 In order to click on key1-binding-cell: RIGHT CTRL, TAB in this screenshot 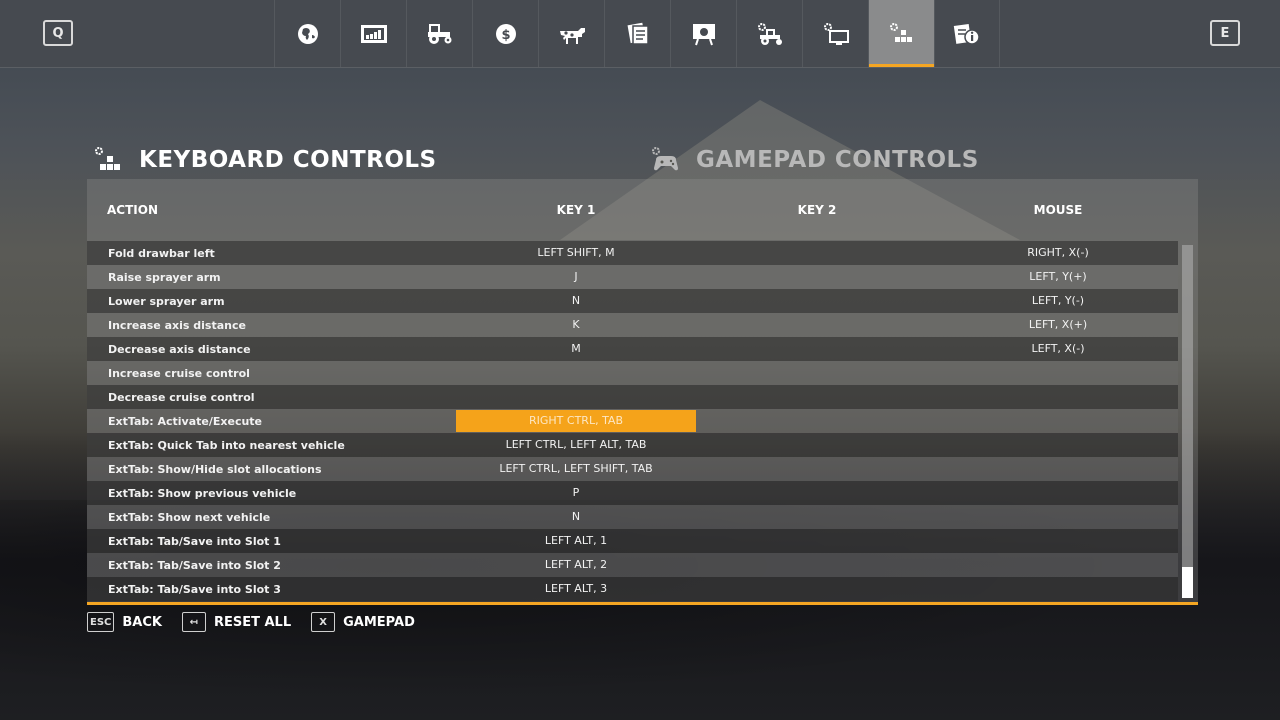, I will do `click(576, 421)`.